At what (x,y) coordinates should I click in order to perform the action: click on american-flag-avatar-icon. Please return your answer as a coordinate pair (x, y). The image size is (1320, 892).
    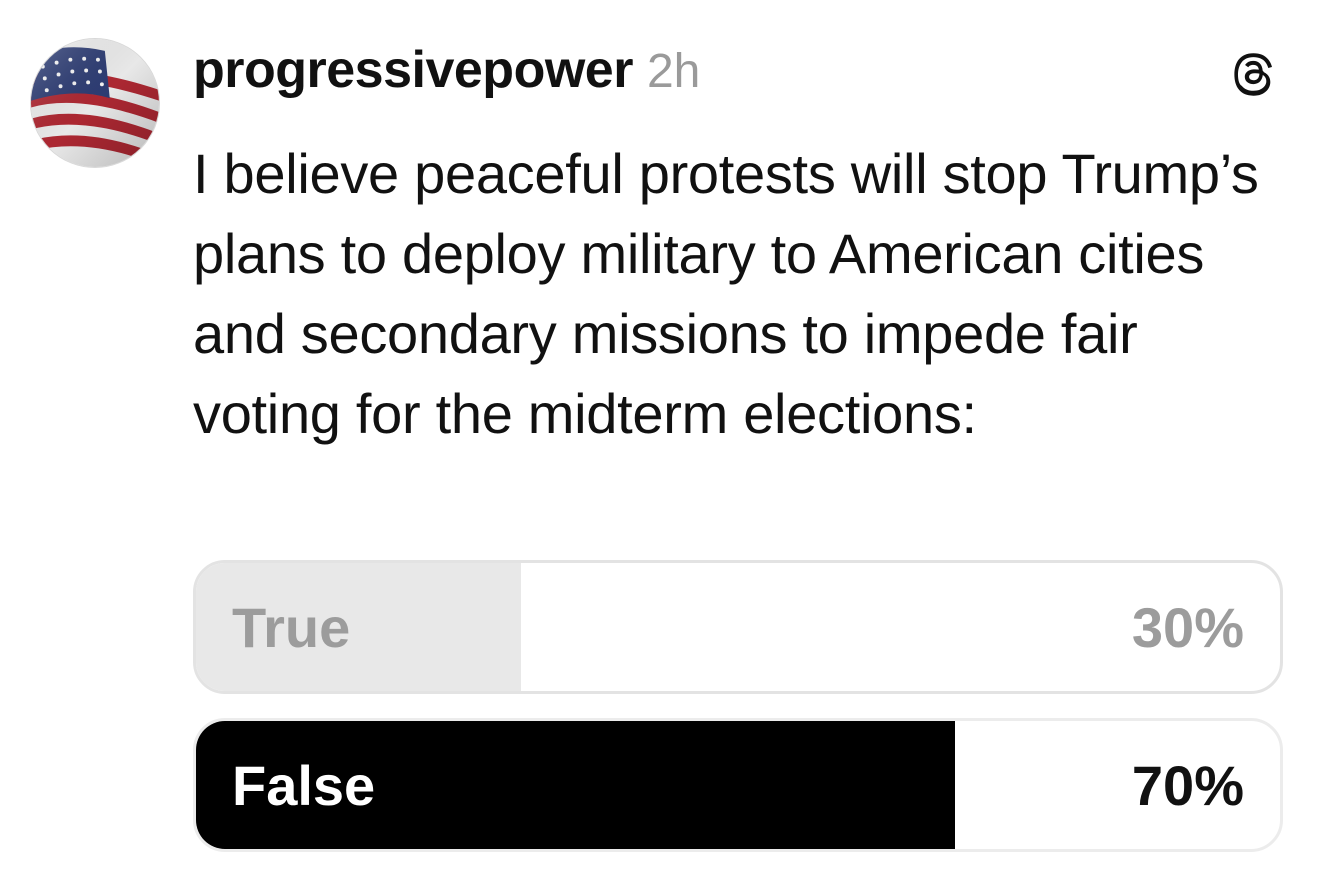
    Looking at the image, I should click on (95, 103).